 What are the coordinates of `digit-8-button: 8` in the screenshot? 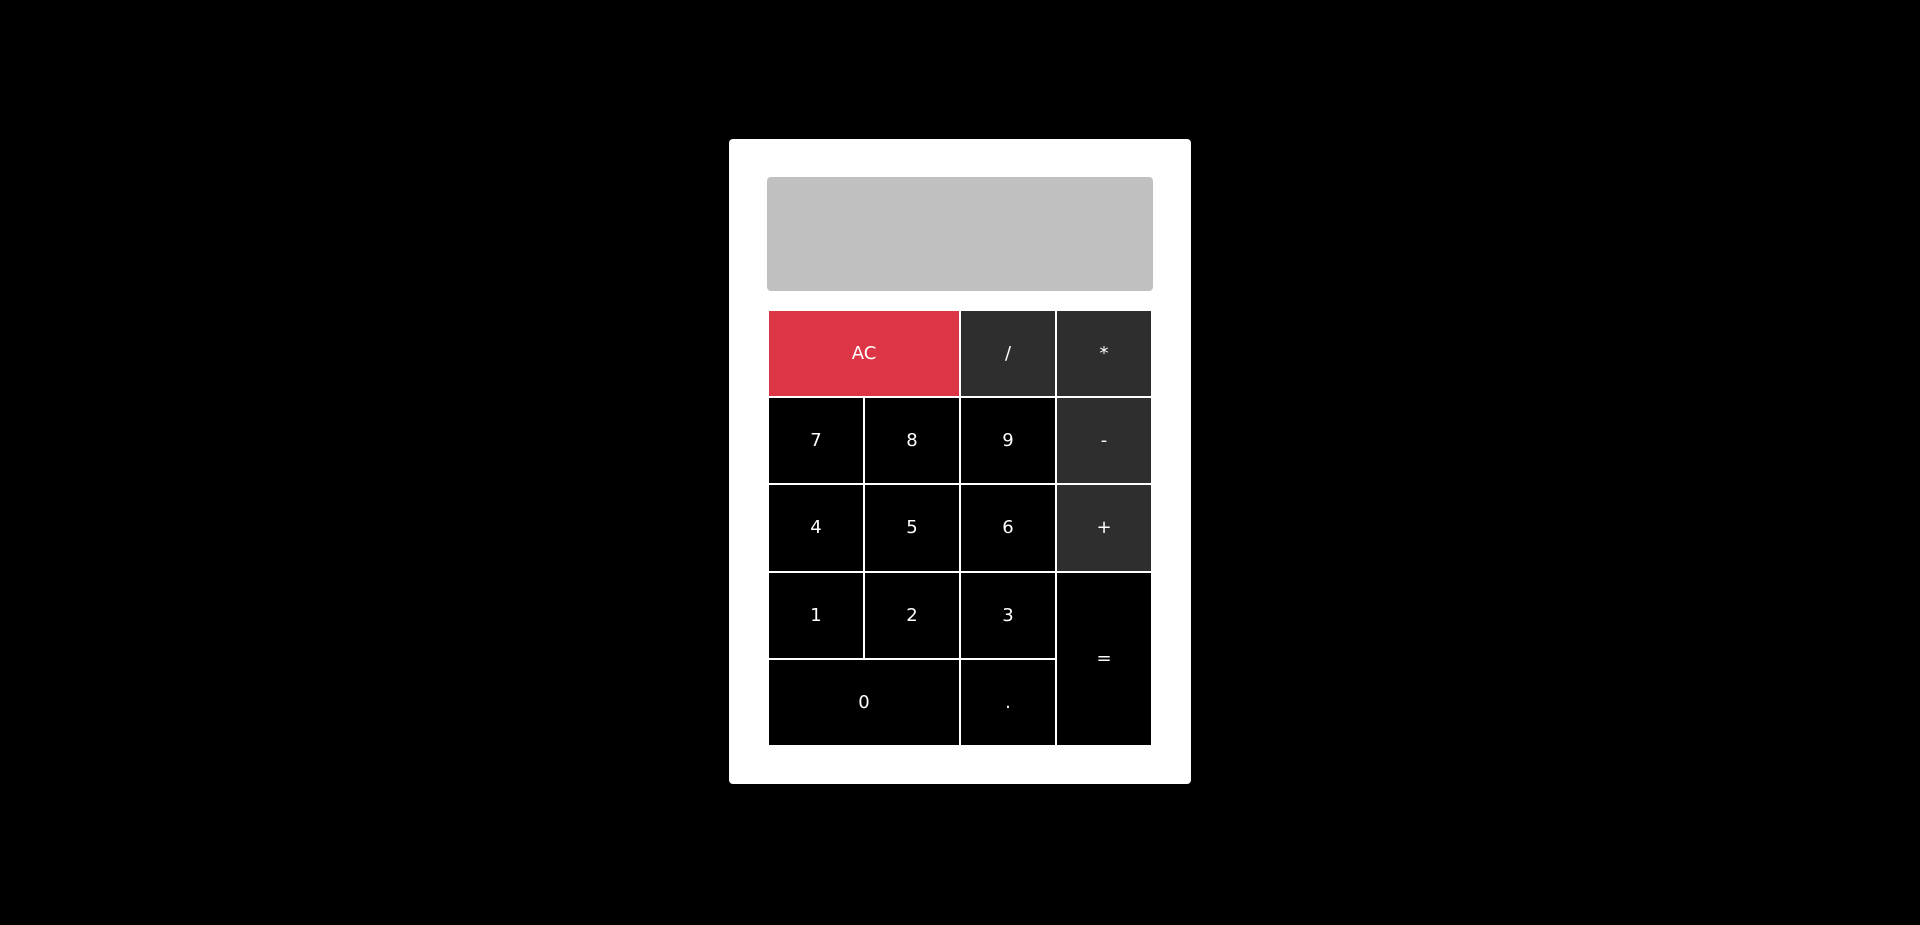 It's located at (912, 441).